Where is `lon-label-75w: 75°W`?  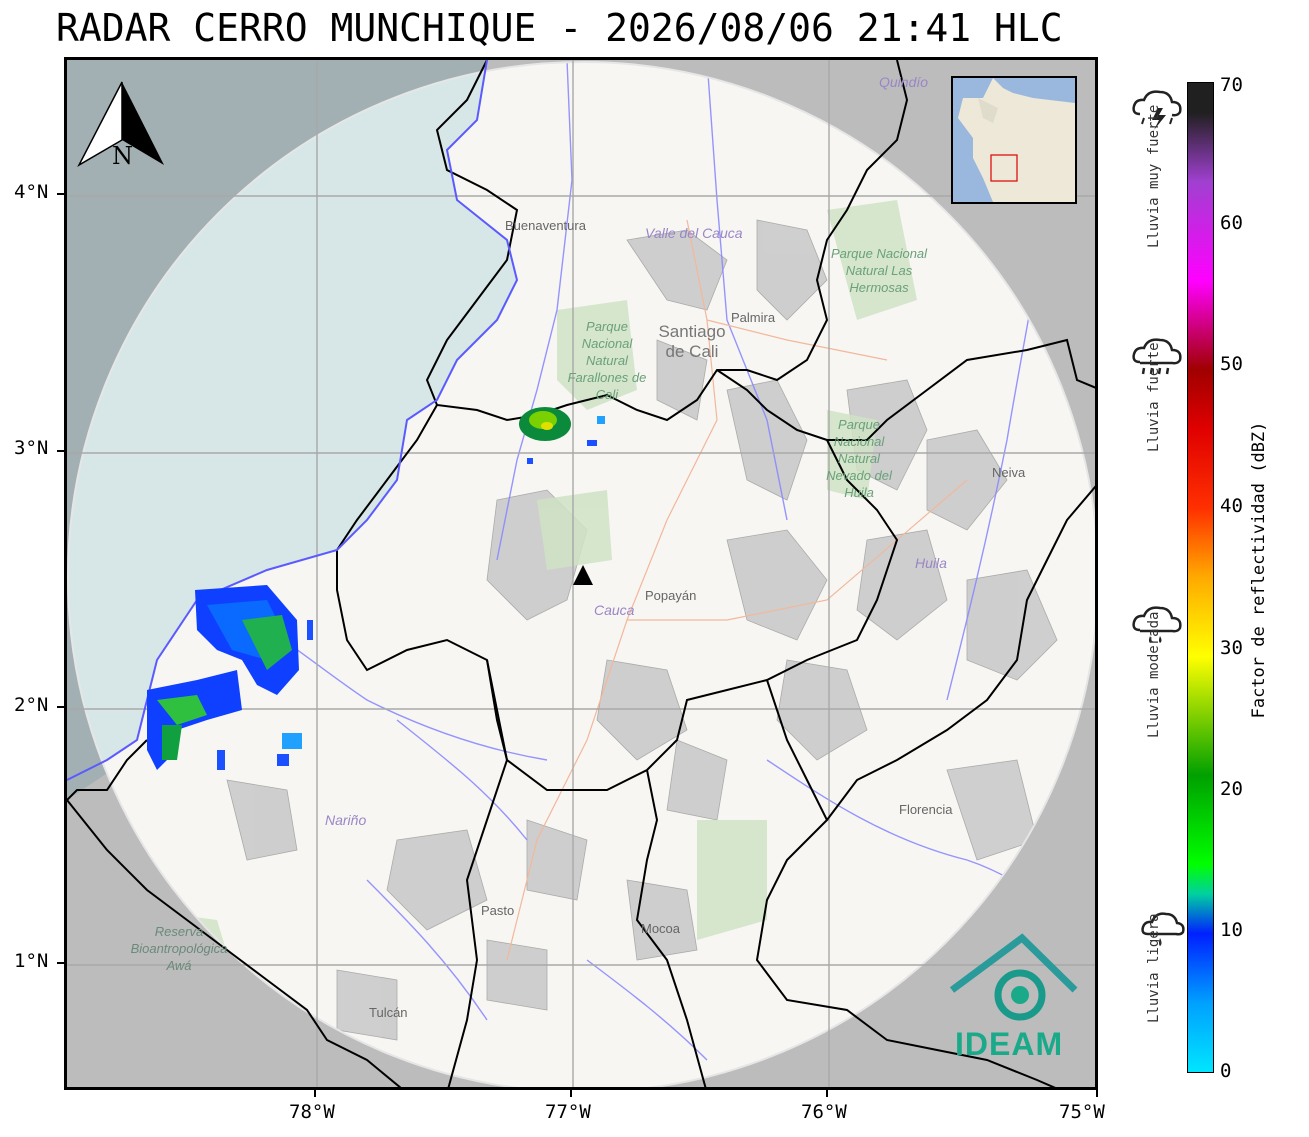
lon-label-75w: 75°W is located at coordinates (1082, 1112).